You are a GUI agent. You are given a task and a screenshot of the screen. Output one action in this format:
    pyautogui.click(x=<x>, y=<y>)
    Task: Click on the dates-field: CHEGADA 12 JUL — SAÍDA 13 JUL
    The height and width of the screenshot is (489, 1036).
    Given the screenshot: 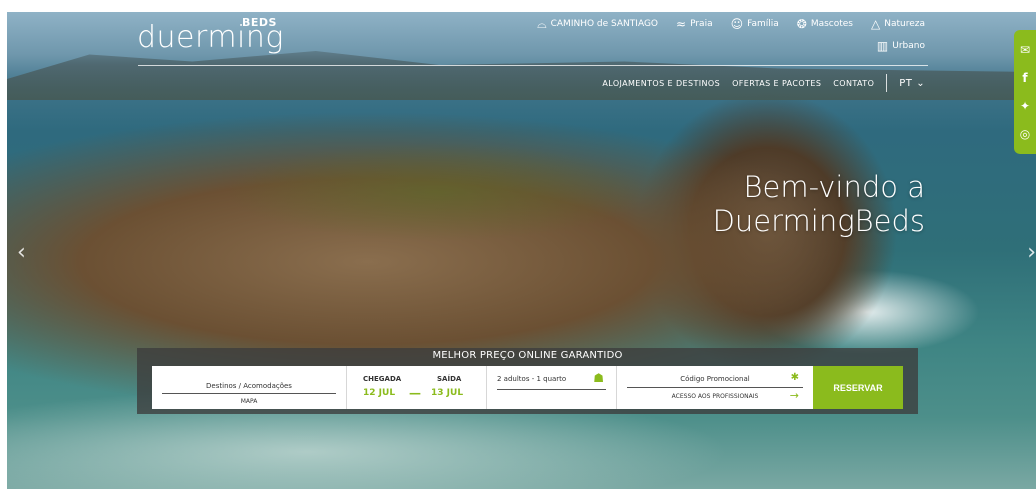 What is the action you would take?
    pyautogui.click(x=417, y=387)
    